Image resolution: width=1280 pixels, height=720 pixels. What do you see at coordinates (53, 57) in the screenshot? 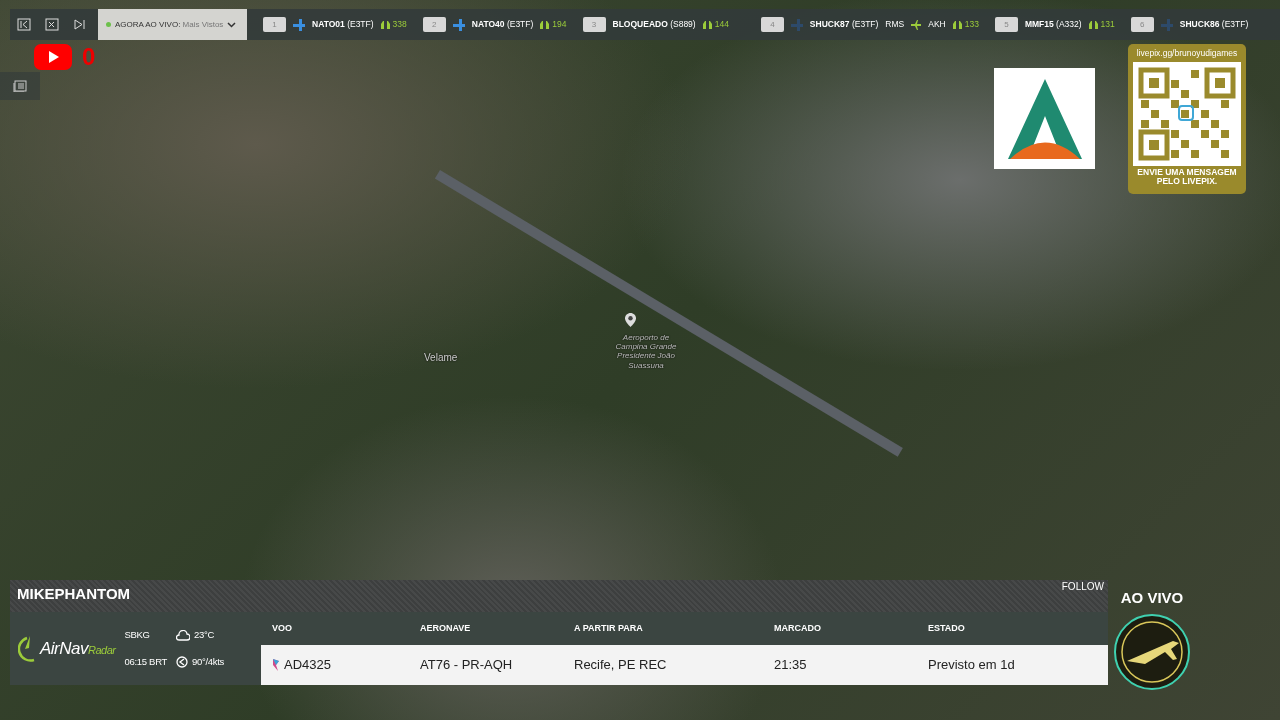
I see `youtube-logo-icon` at bounding box center [53, 57].